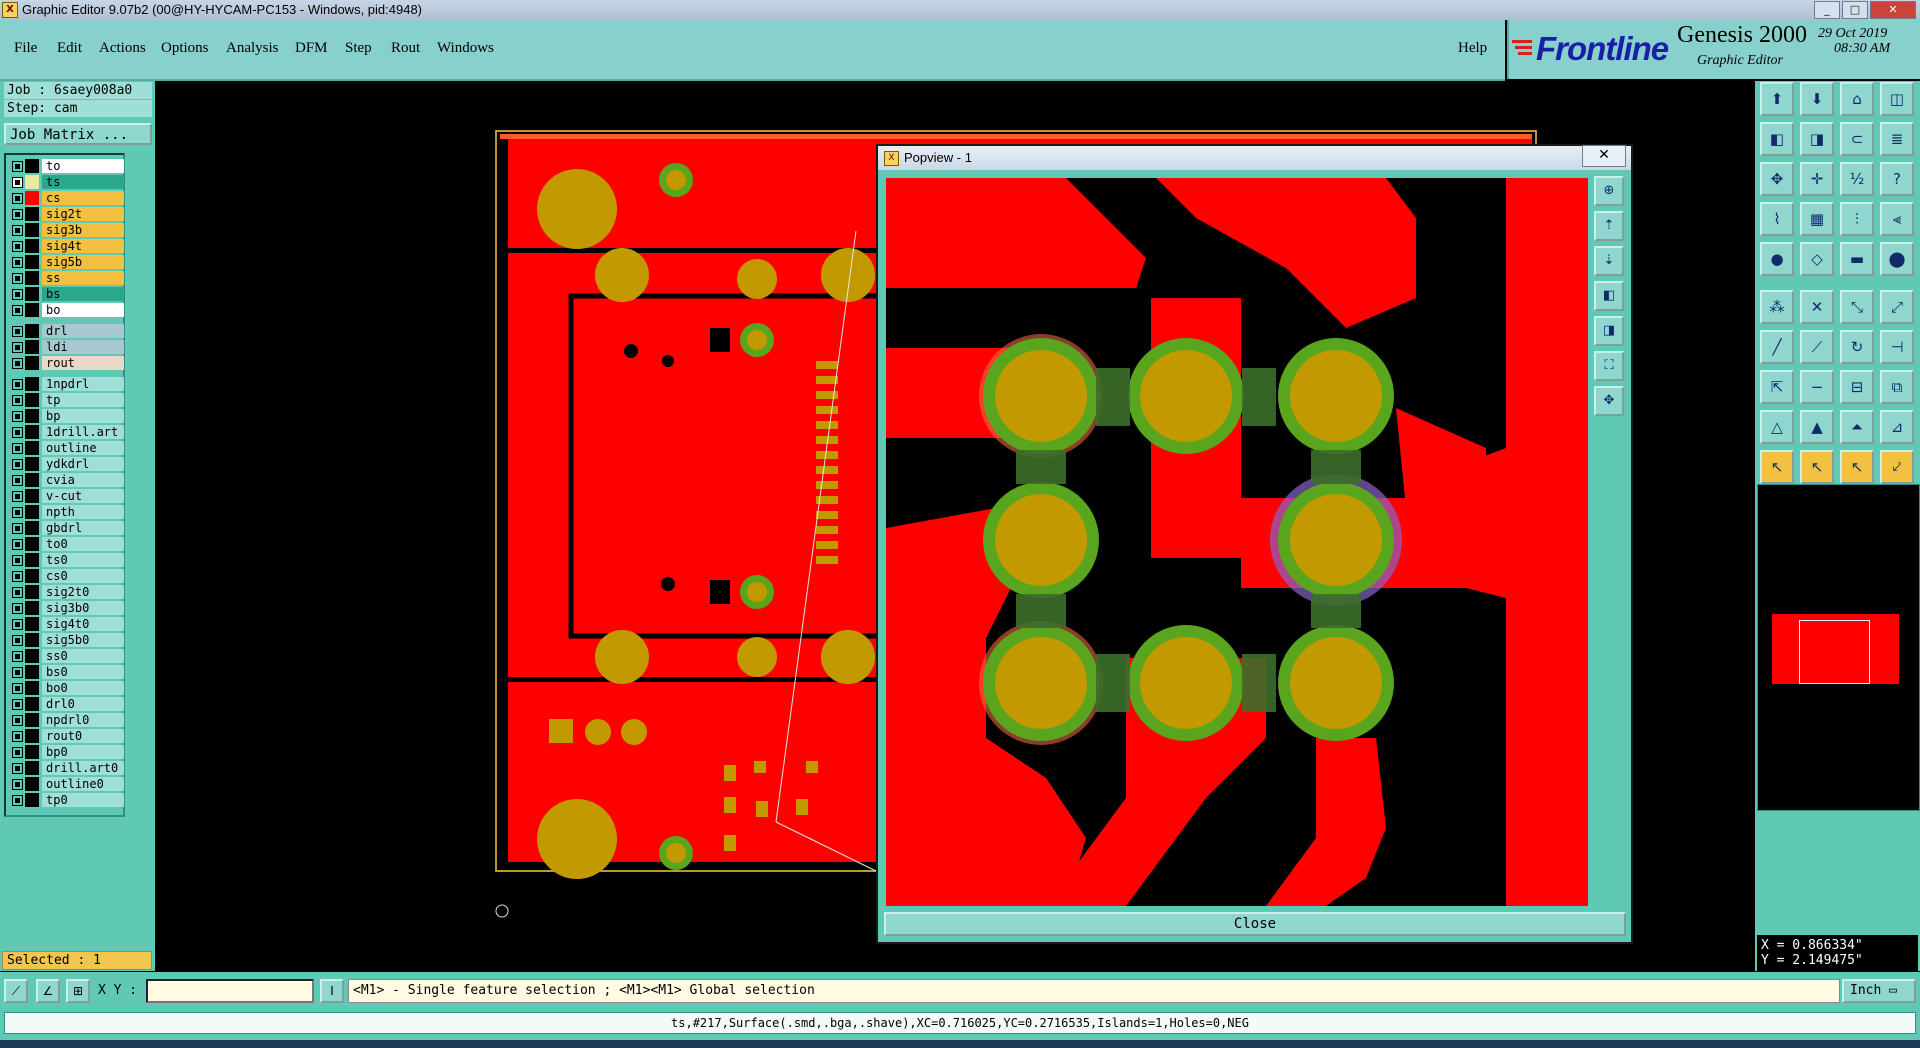 The image size is (1920, 1048). Describe the element at coordinates (1777, 427) in the screenshot. I see `triangle-button: △` at that location.